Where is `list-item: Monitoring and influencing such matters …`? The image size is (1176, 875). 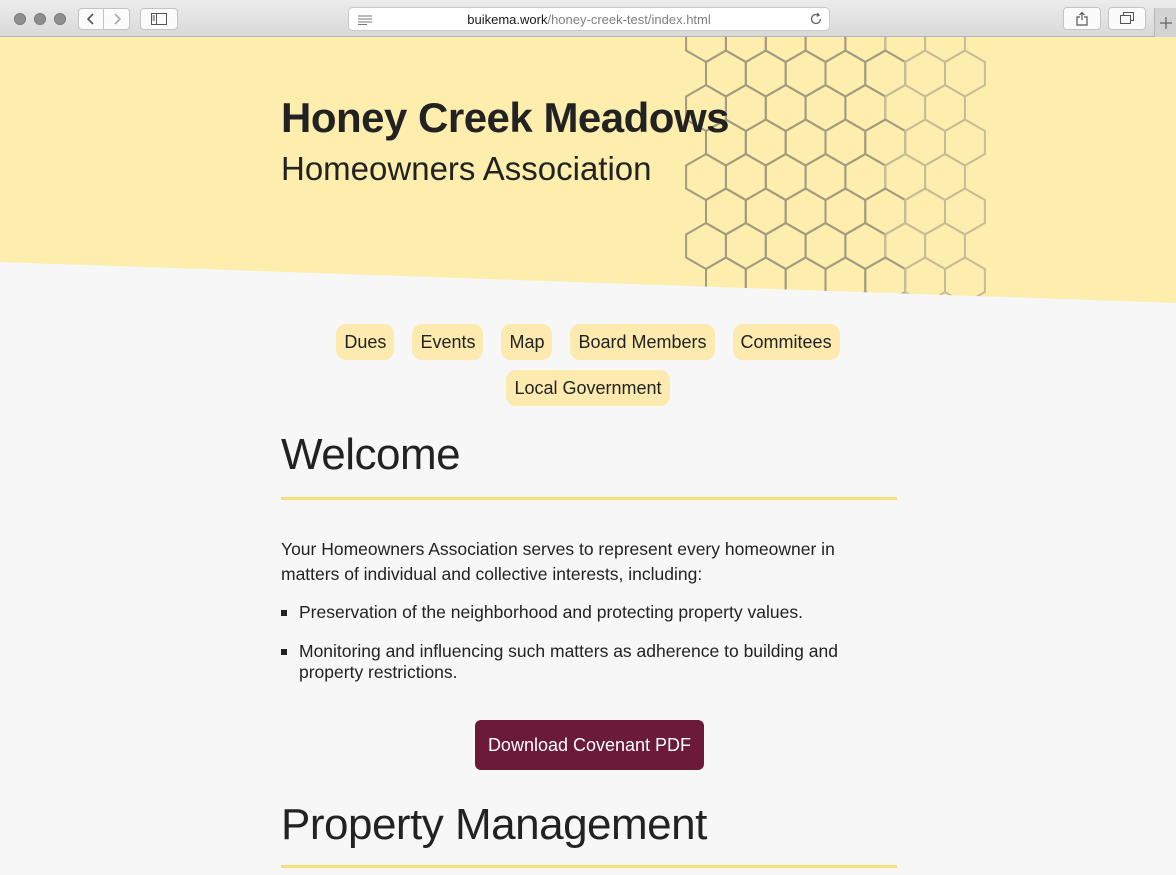
list-item: Monitoring and influencing such matters … is located at coordinates (581, 662).